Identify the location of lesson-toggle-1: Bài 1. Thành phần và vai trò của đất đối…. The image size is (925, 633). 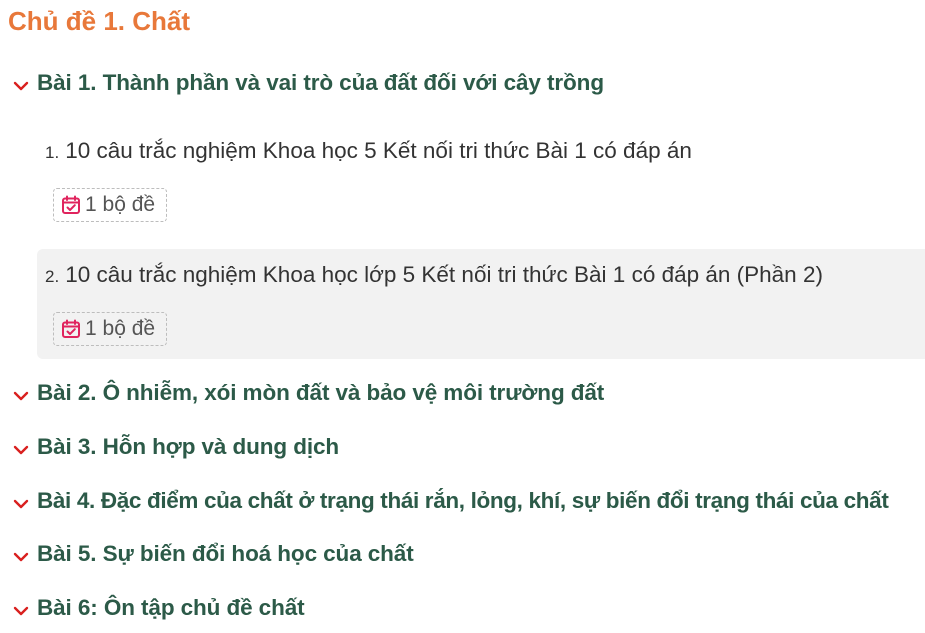
(308, 83).